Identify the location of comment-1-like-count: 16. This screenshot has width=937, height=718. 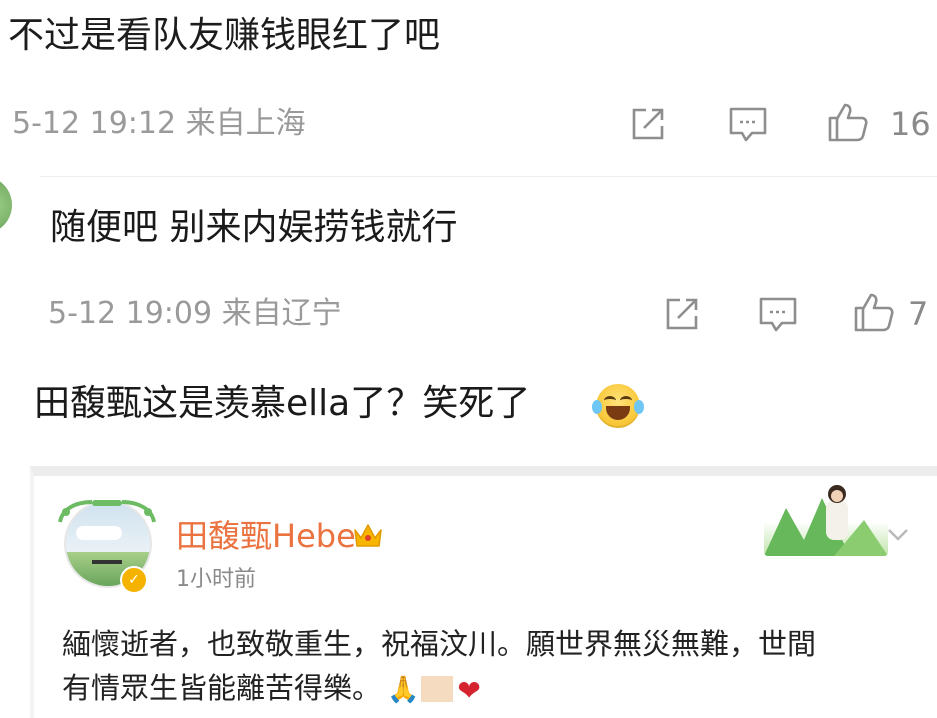
(910, 124).